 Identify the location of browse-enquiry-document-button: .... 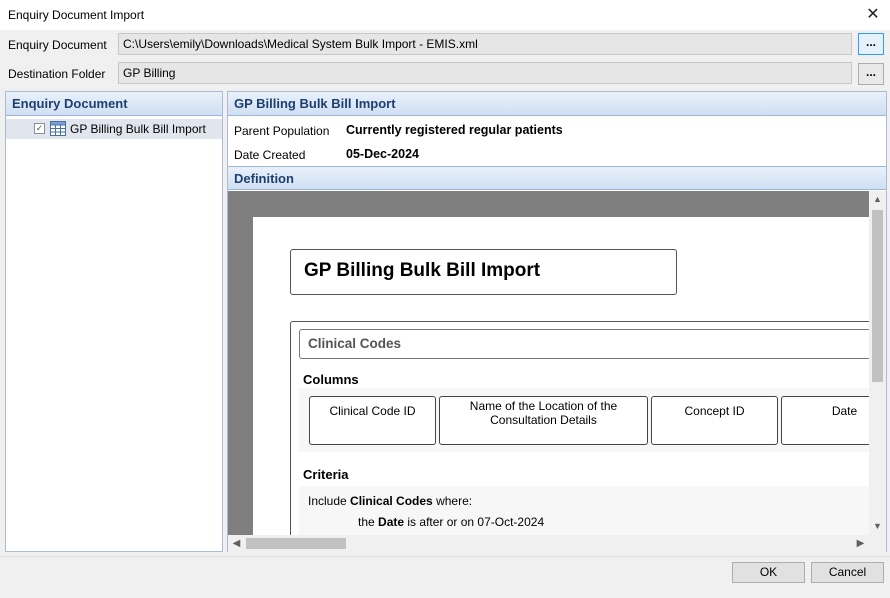
(871, 44).